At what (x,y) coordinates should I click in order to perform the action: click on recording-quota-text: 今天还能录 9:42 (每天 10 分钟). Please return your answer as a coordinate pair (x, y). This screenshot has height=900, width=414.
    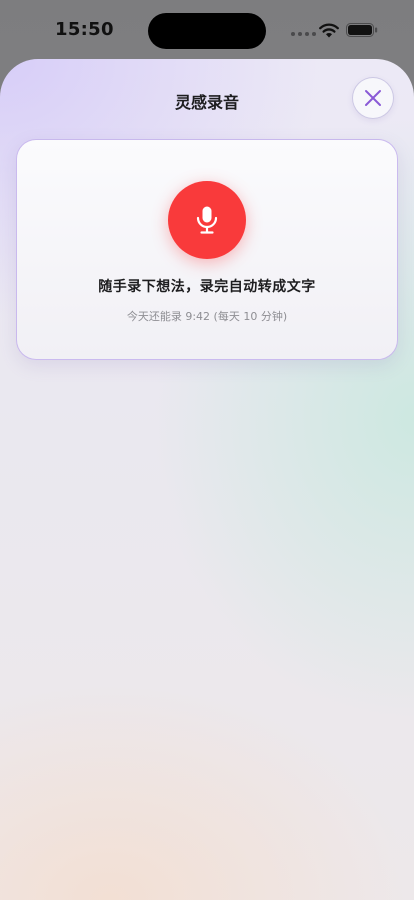
    Looking at the image, I should click on (207, 316).